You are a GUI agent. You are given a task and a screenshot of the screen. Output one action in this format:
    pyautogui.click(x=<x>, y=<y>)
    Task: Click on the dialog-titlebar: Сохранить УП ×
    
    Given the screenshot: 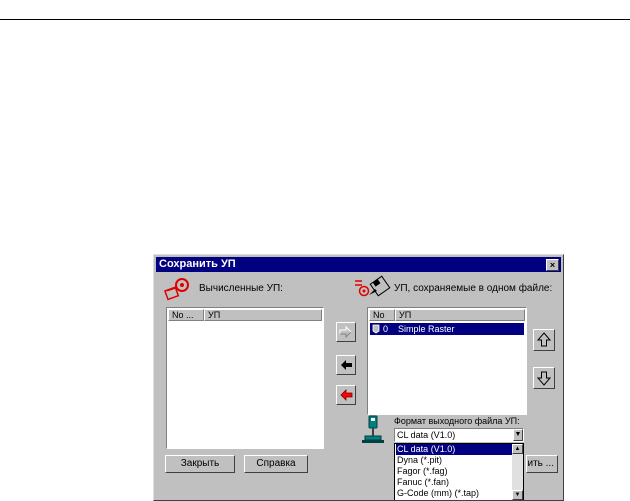 What is the action you would take?
    pyautogui.click(x=358, y=264)
    